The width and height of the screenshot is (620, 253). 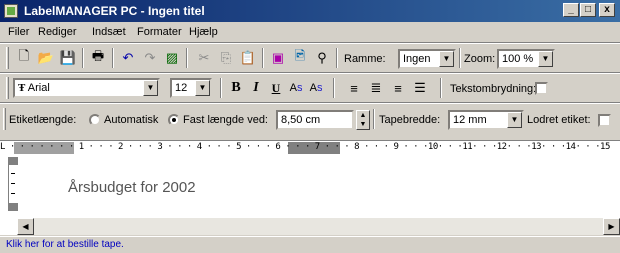 I want to click on menu-formater: Formater, so click(x=159, y=32).